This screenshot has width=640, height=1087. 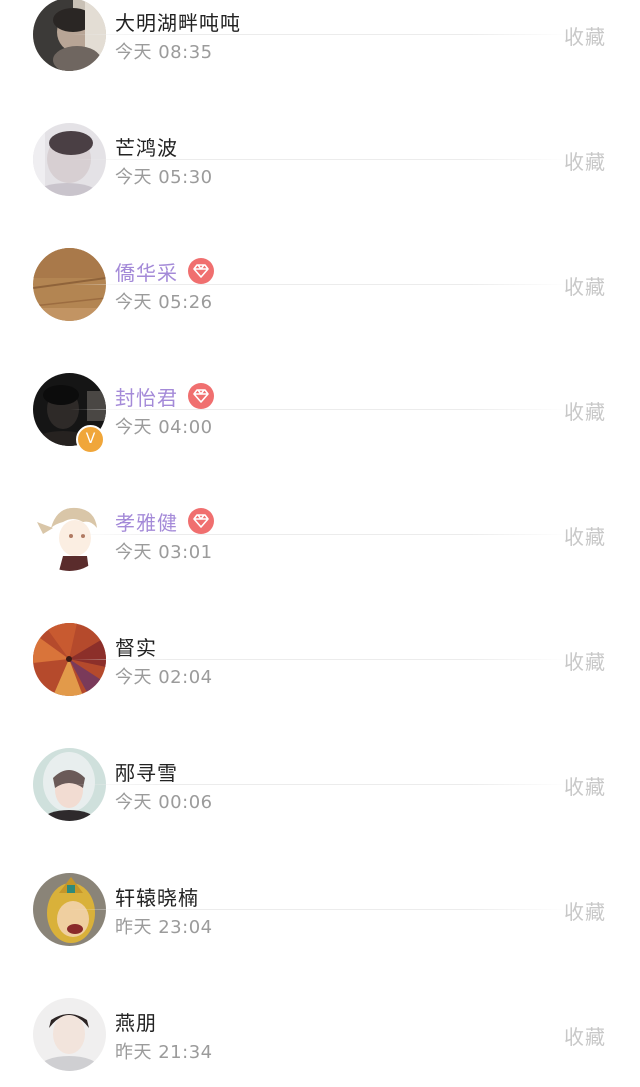 What do you see at coordinates (320, 990) in the screenshot?
I see `list-item: 燕朋 昨天 21:34 收藏` at bounding box center [320, 990].